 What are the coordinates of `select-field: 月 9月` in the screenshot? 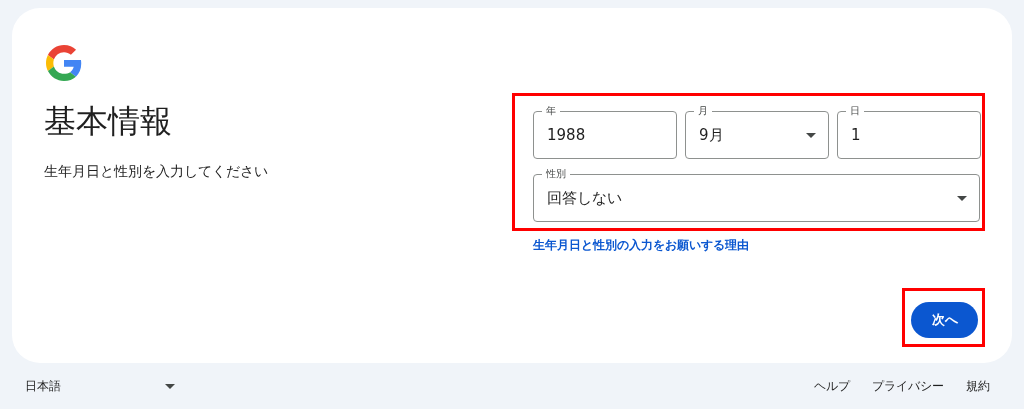 It's located at (757, 131).